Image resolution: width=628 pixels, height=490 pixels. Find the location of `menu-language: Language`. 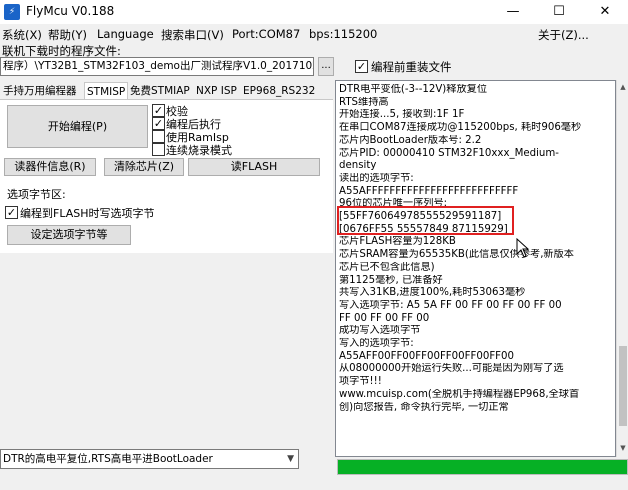

menu-language: Language is located at coordinates (125, 34).